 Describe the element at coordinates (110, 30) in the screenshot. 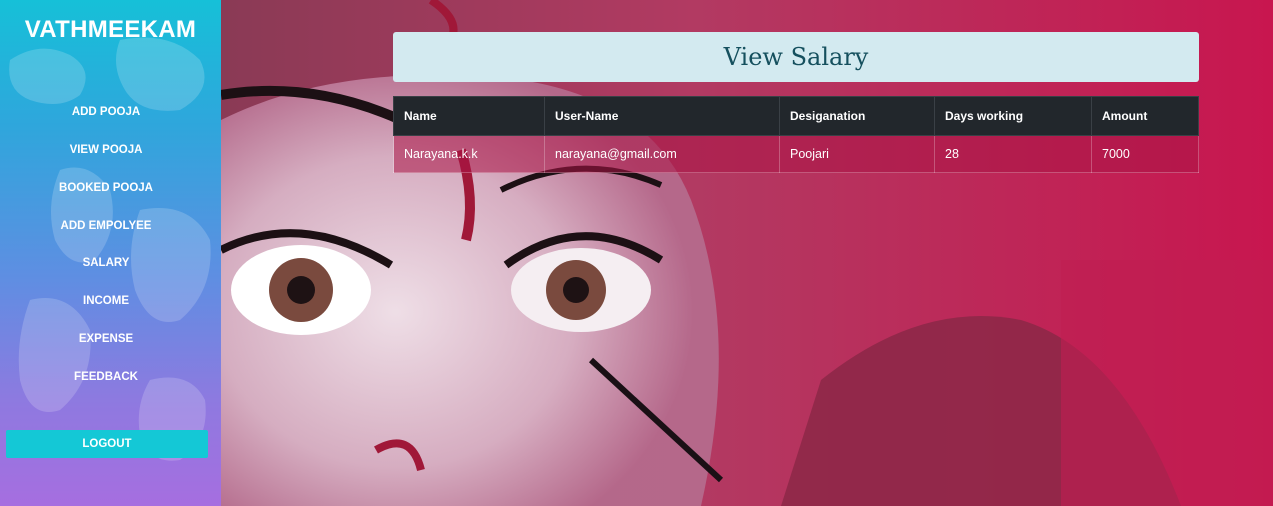

I see `app-brand: VATHMEEKAM` at that location.